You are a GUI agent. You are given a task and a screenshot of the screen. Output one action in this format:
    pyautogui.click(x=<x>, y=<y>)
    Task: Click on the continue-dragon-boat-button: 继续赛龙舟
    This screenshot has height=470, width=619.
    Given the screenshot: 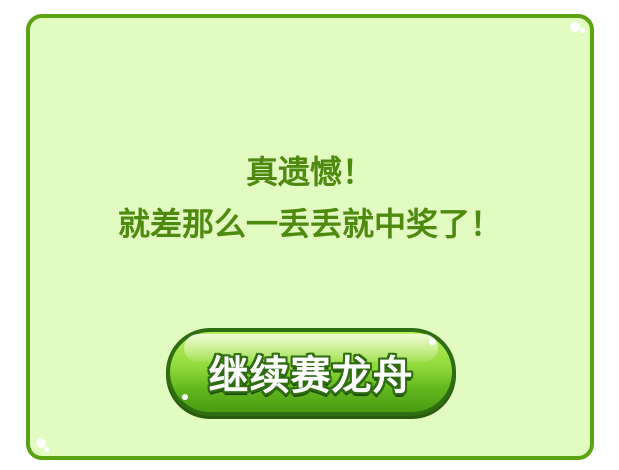 What is the action you would take?
    pyautogui.click(x=311, y=372)
    